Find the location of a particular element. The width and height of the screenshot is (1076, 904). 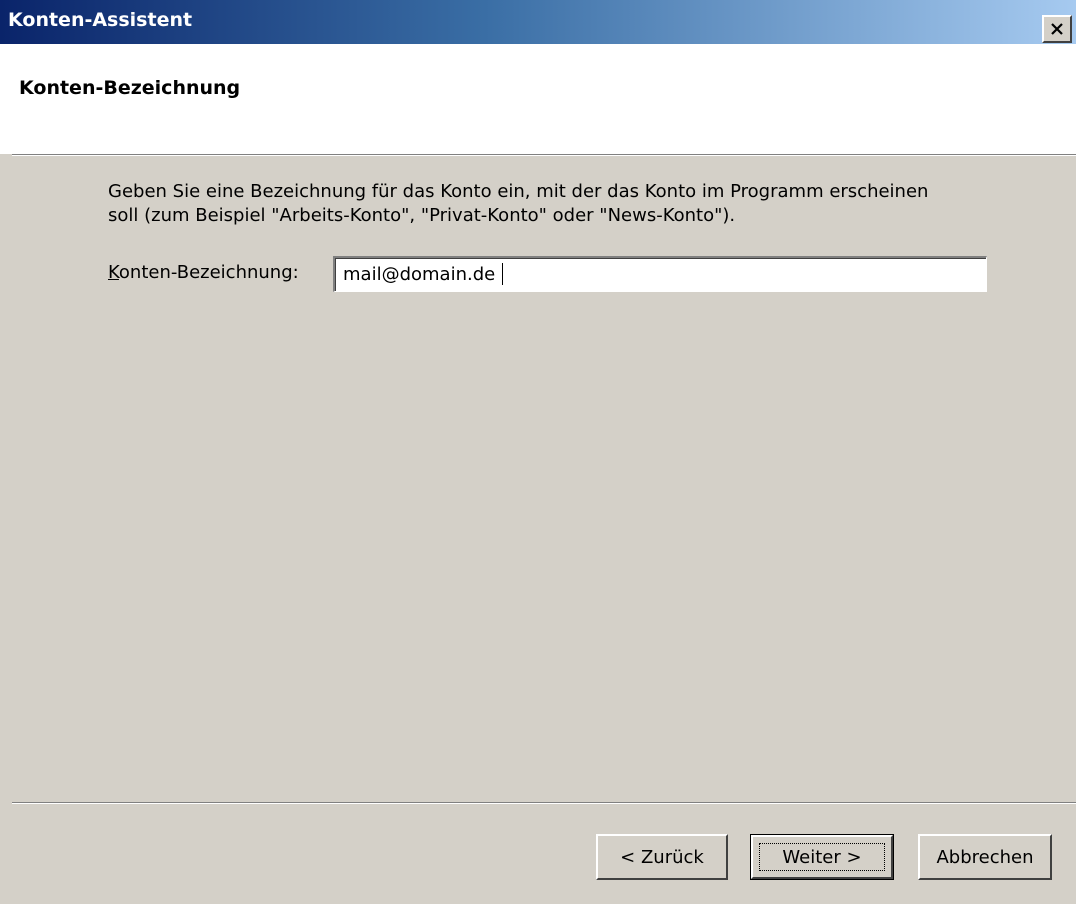

back-button-label: < Zurück is located at coordinates (662, 857).